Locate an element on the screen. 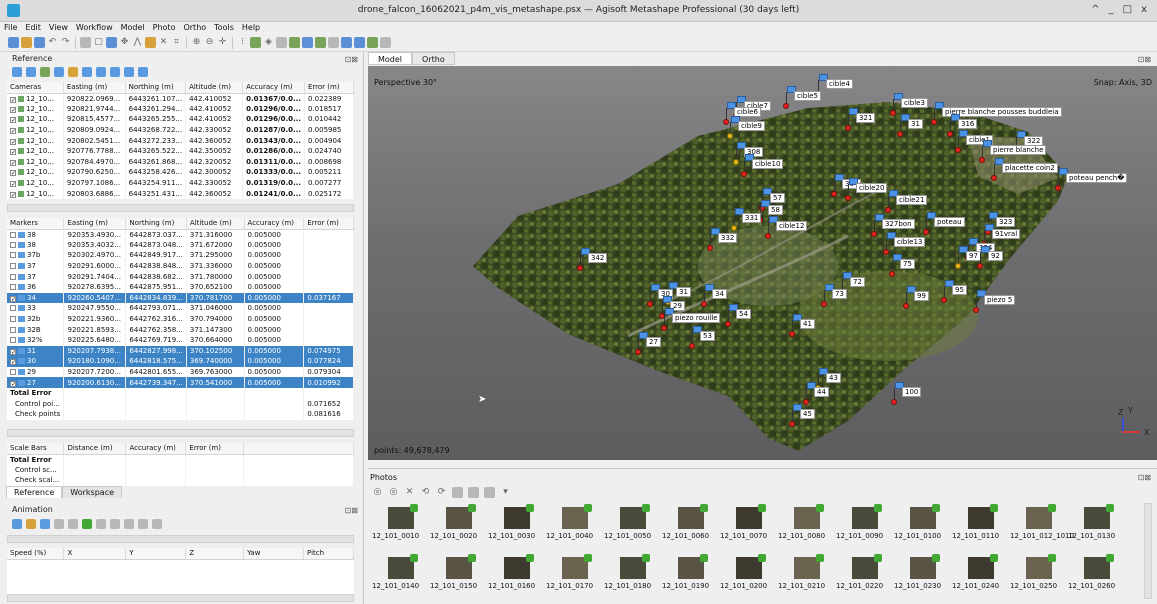  save-icon is located at coordinates (39, 42).